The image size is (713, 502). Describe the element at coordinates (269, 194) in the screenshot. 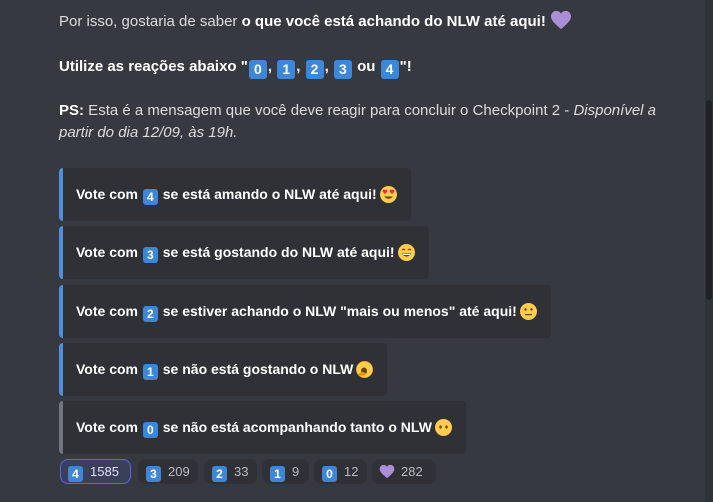

I see `embed-text: se está amando o NLW até aqui!` at that location.